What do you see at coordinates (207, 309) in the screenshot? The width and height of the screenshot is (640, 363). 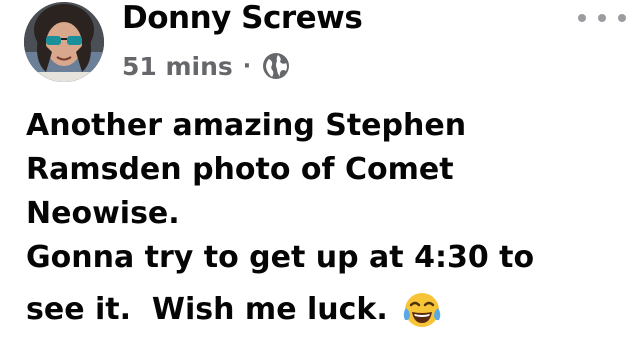 I see `post-text-line: see it. Wish me luck.` at bounding box center [207, 309].